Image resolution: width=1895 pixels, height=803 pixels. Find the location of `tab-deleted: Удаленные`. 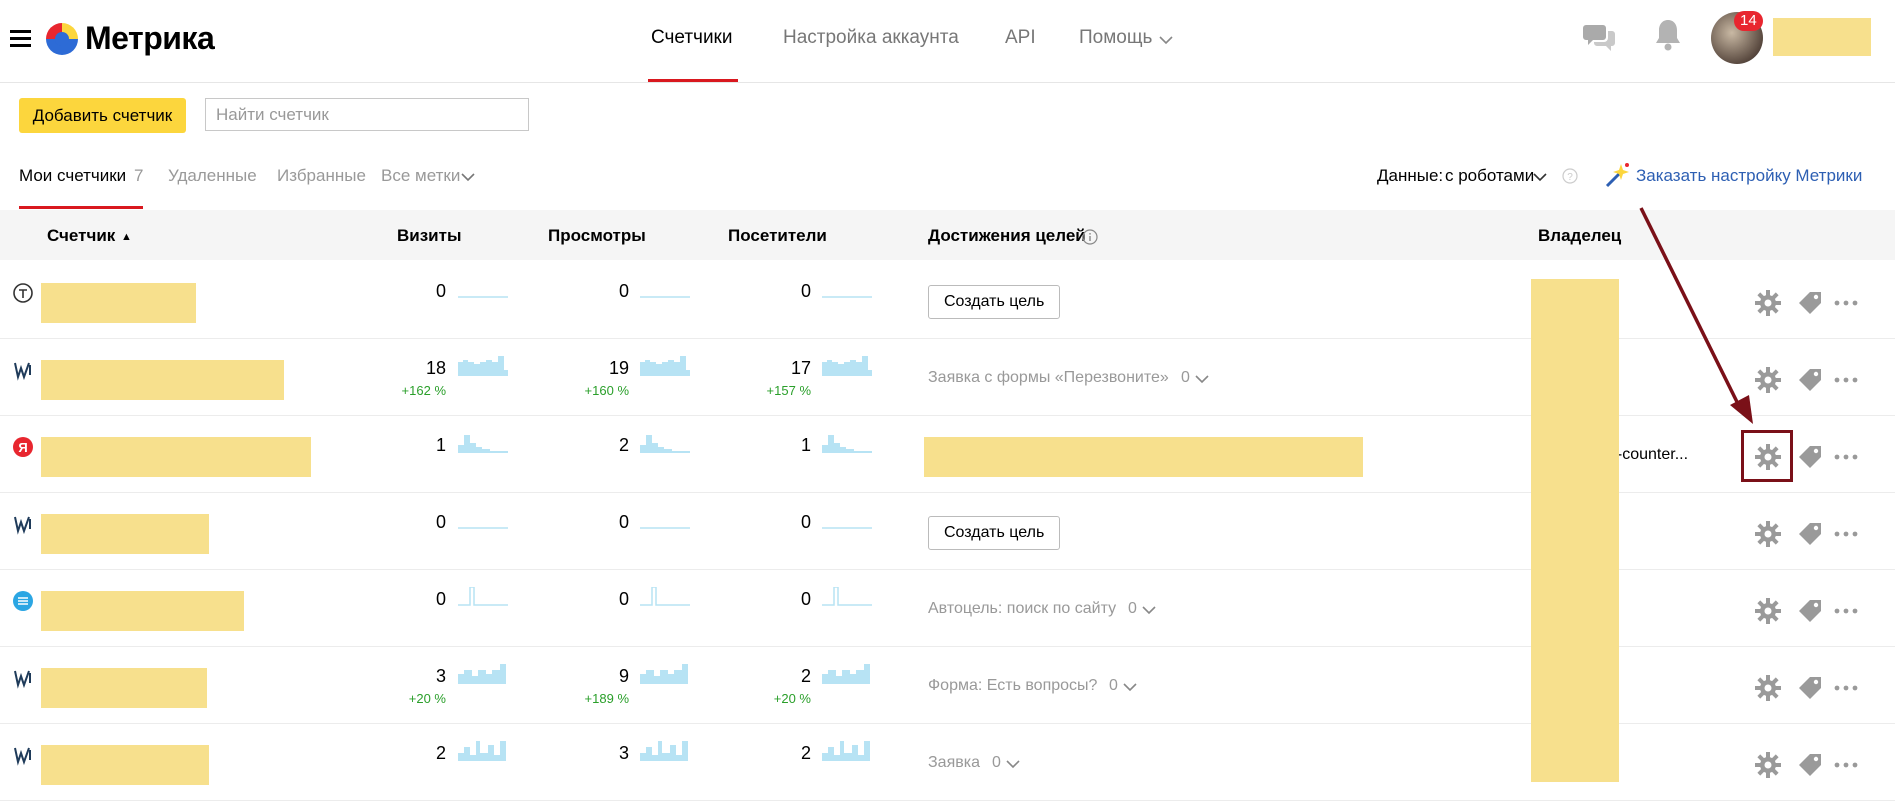

tab-deleted: Удаленные is located at coordinates (212, 176).